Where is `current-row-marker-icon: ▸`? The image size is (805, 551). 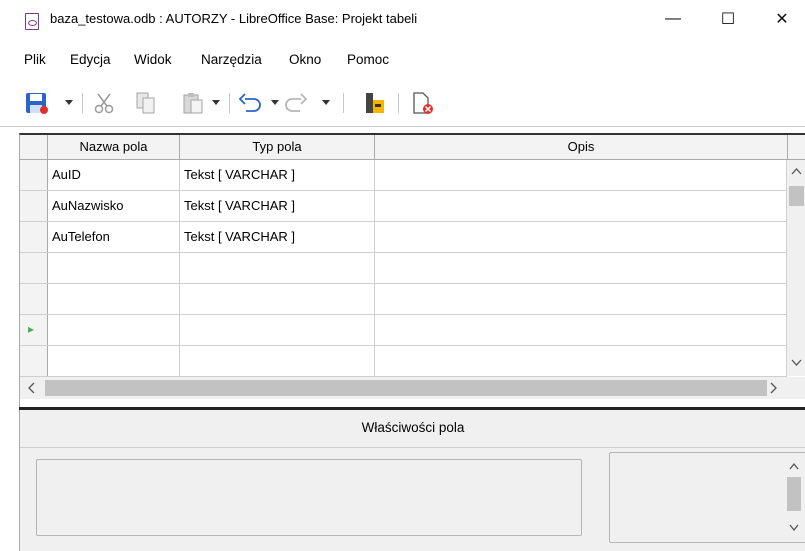 current-row-marker-icon: ▸ is located at coordinates (31, 329).